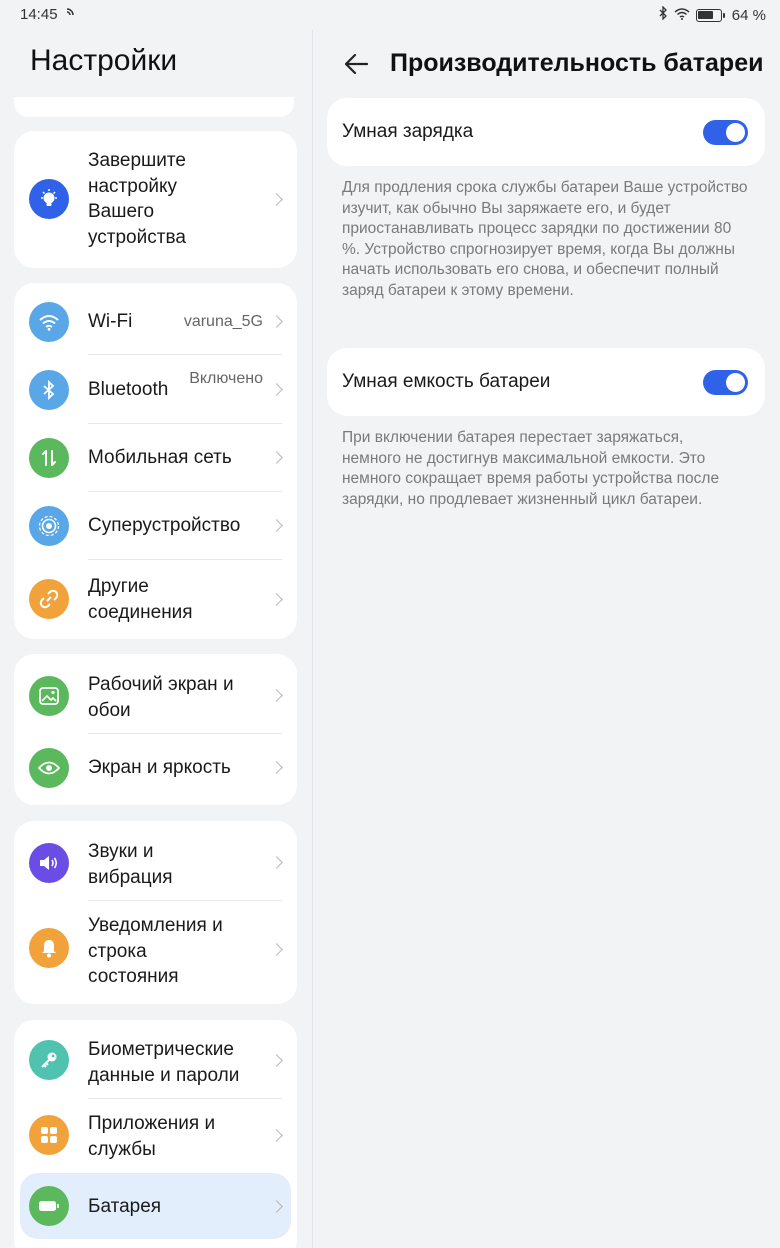 The image size is (780, 1248). I want to click on key-icon, so click(49, 1060).